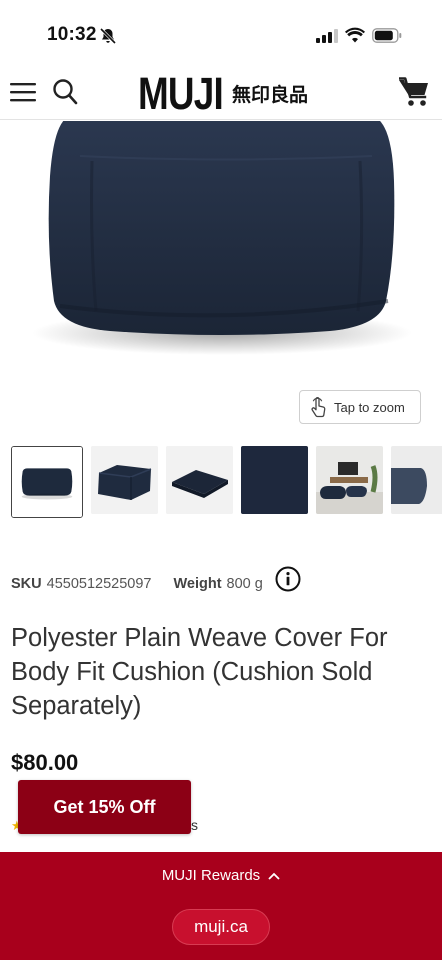  What do you see at coordinates (221, 31) in the screenshot?
I see `status-bar: 10:32` at bounding box center [221, 31].